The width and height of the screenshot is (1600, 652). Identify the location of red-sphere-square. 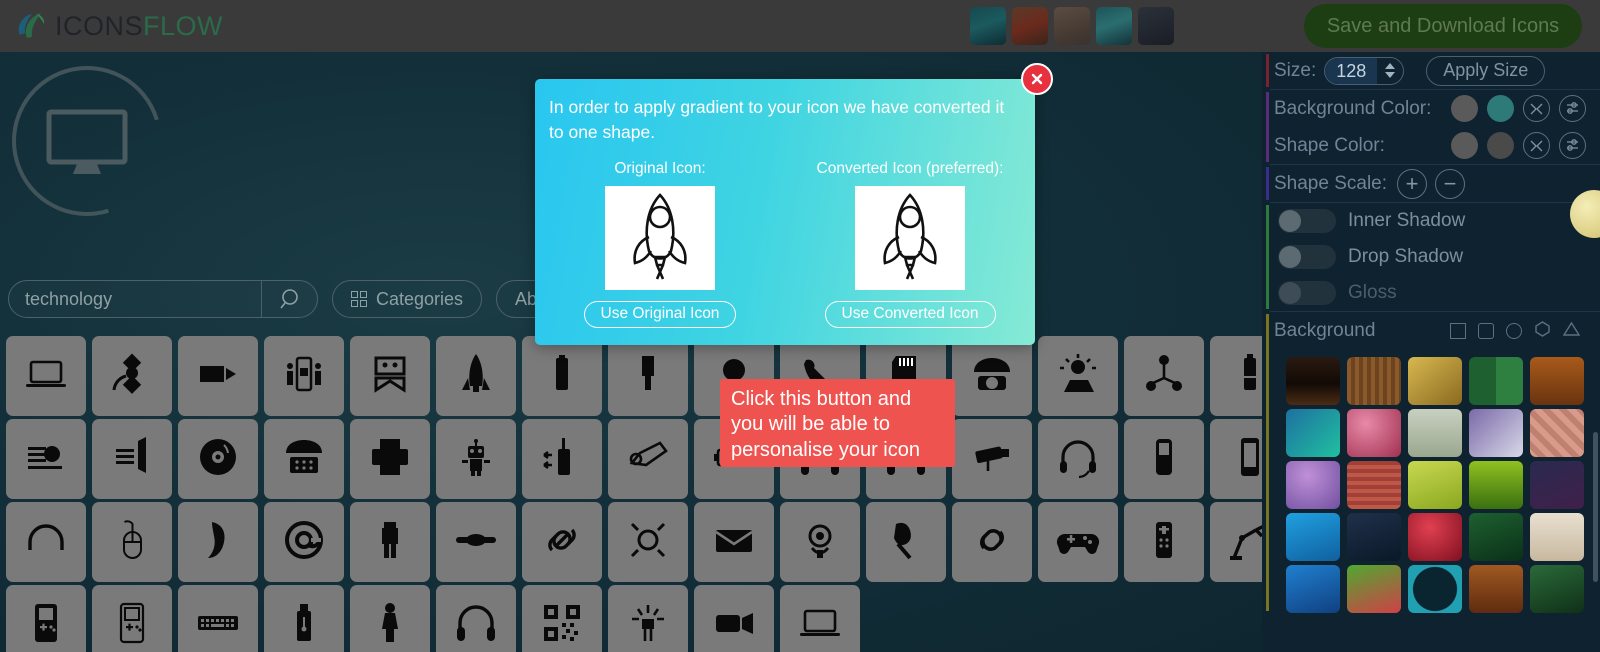
(1435, 537).